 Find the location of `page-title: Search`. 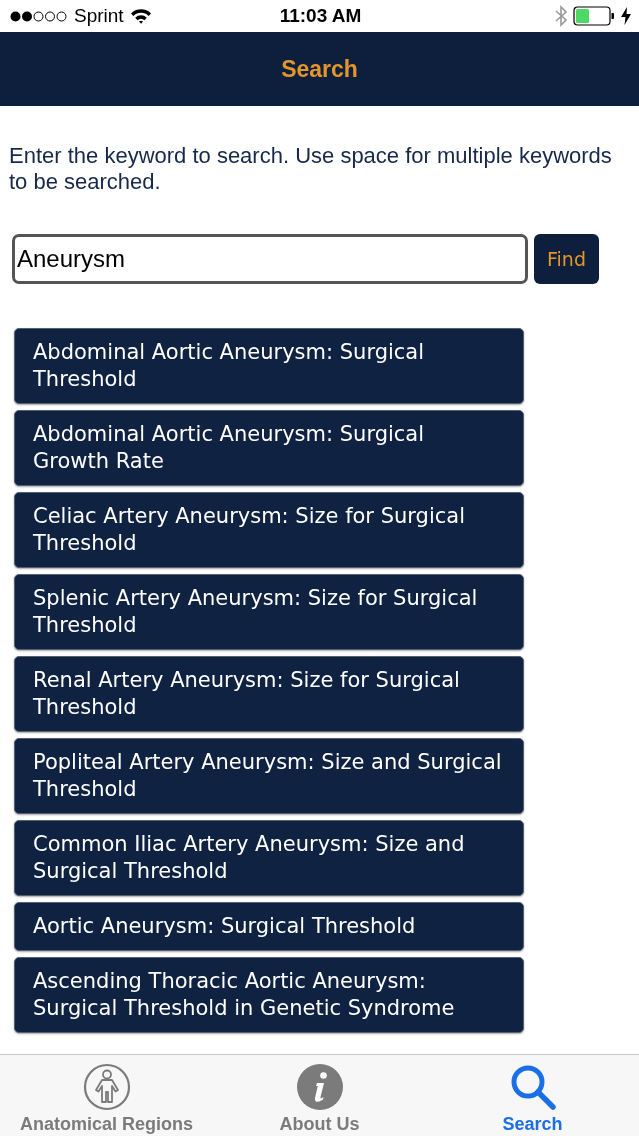

page-title: Search is located at coordinates (319, 69).